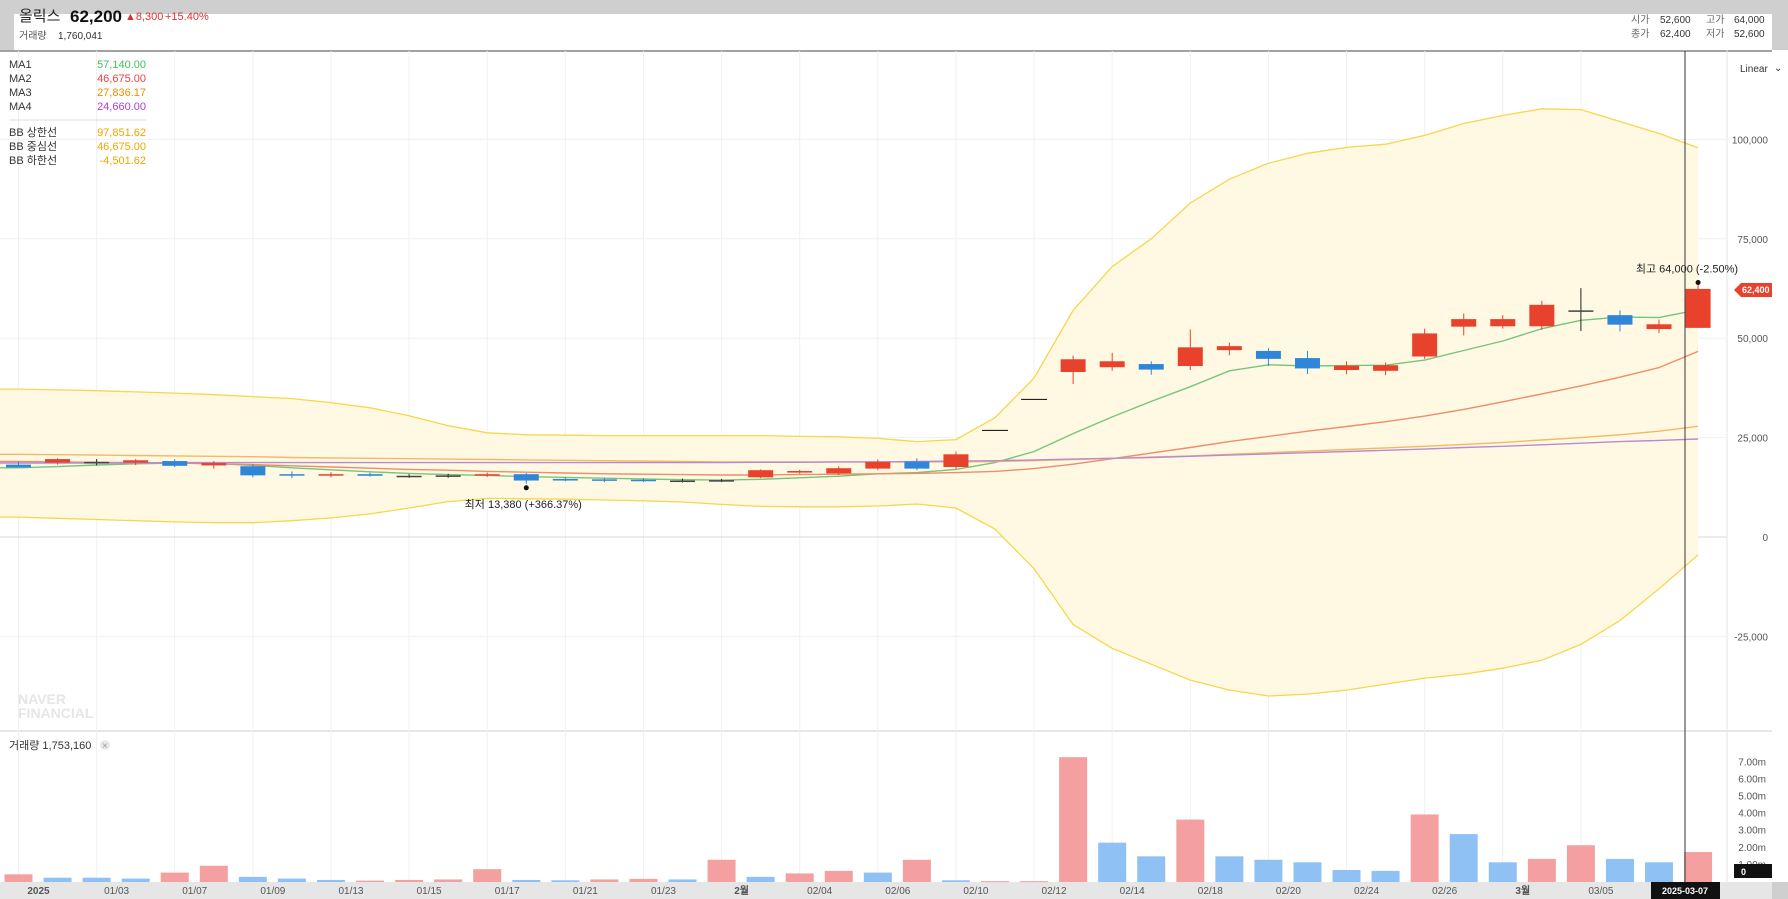 The image size is (1788, 899). Describe the element at coordinates (105, 745) in the screenshot. I see `close-icon-glyph: ×` at that location.